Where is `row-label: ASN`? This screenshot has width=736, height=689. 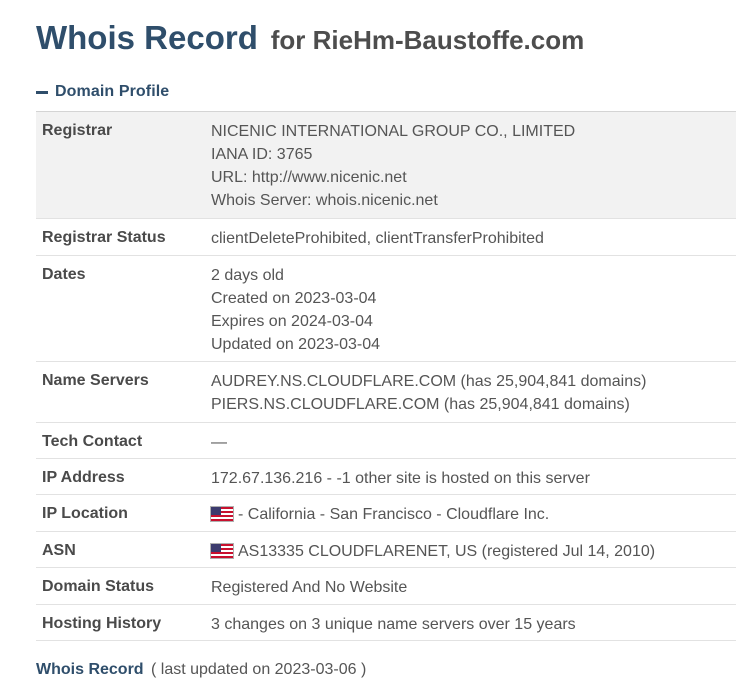
row-label: ASN is located at coordinates (59, 550).